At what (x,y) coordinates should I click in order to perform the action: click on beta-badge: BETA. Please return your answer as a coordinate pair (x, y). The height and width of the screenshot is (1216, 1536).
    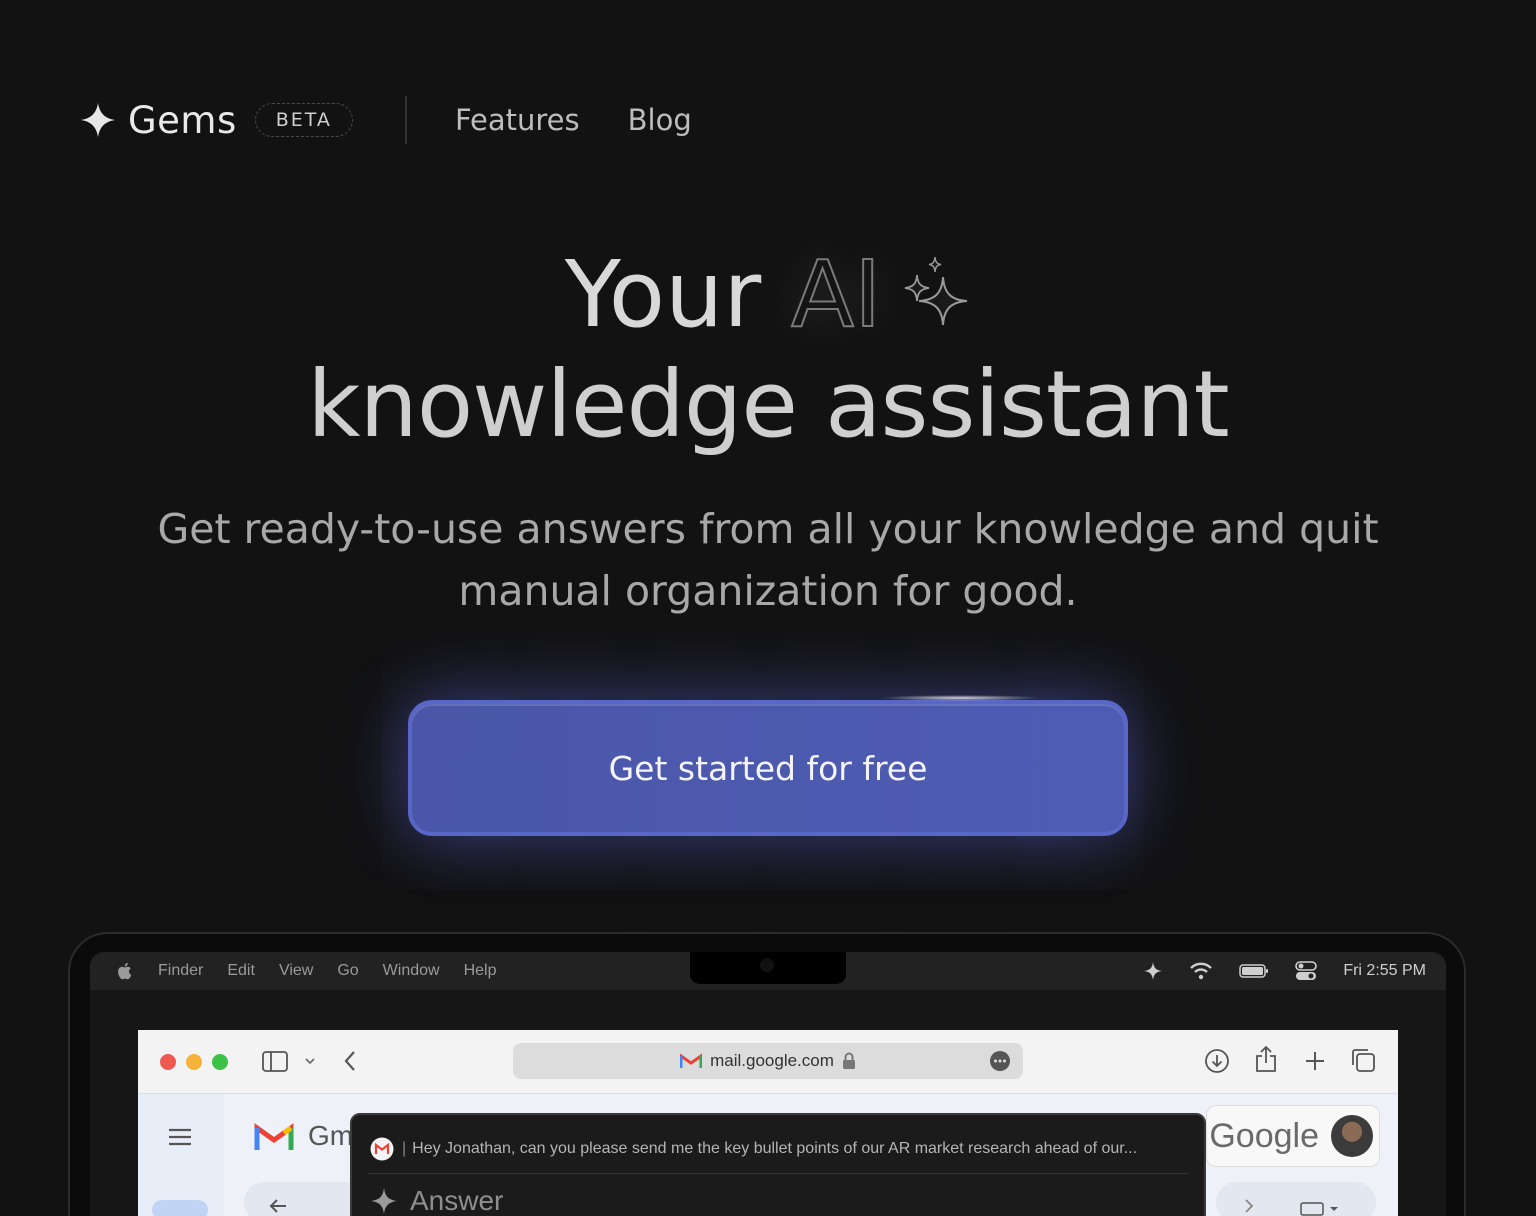
    Looking at the image, I should click on (303, 120).